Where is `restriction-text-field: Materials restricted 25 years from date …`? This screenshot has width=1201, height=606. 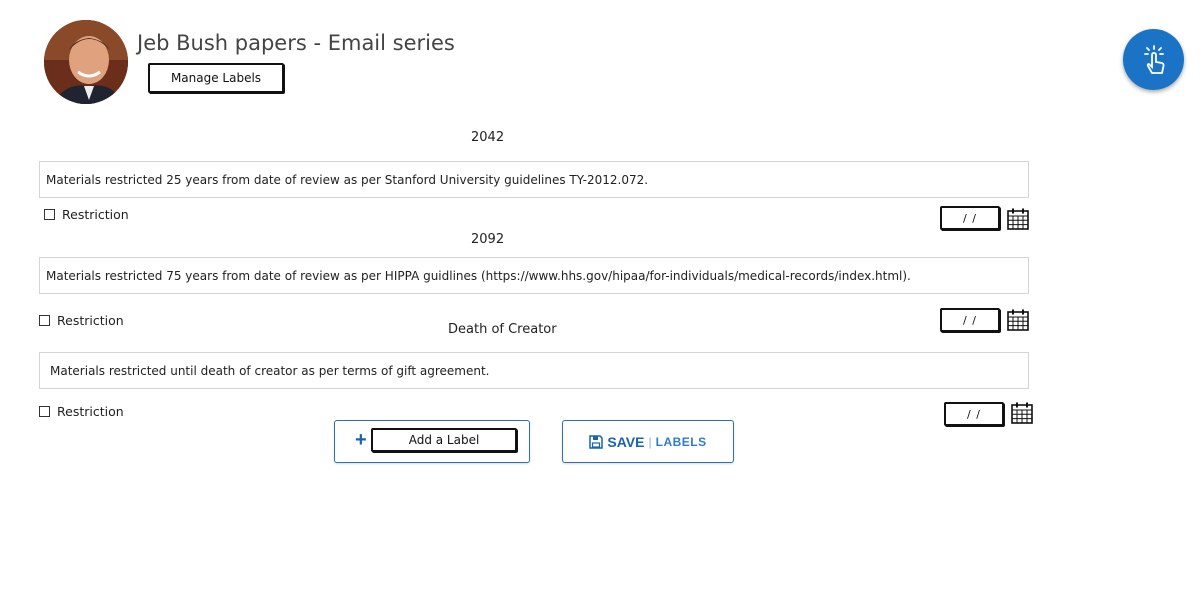 restriction-text-field: Materials restricted 25 years from date … is located at coordinates (534, 179).